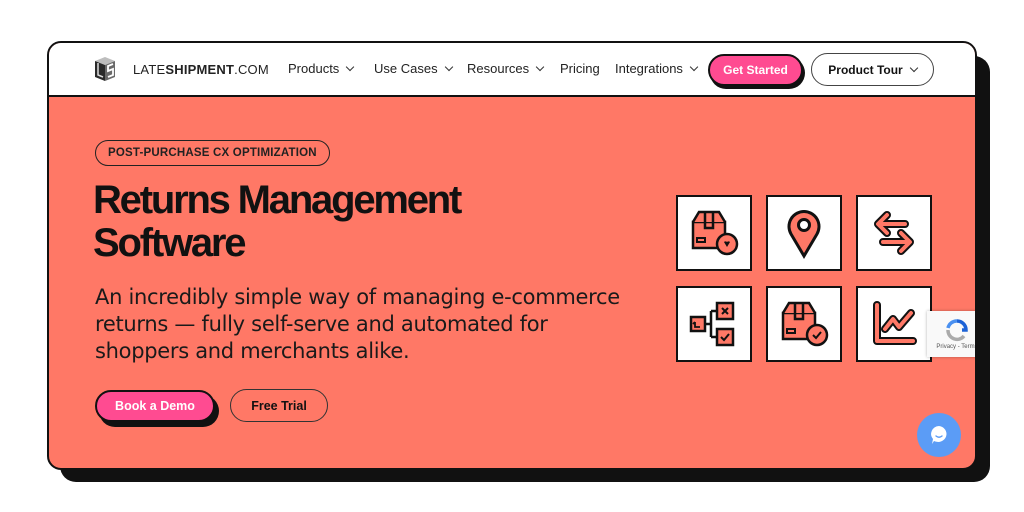 This screenshot has height=512, width=1024. I want to click on eyebrow-badge: POST-PURCHASE CX OPTIMIZATION, so click(212, 153).